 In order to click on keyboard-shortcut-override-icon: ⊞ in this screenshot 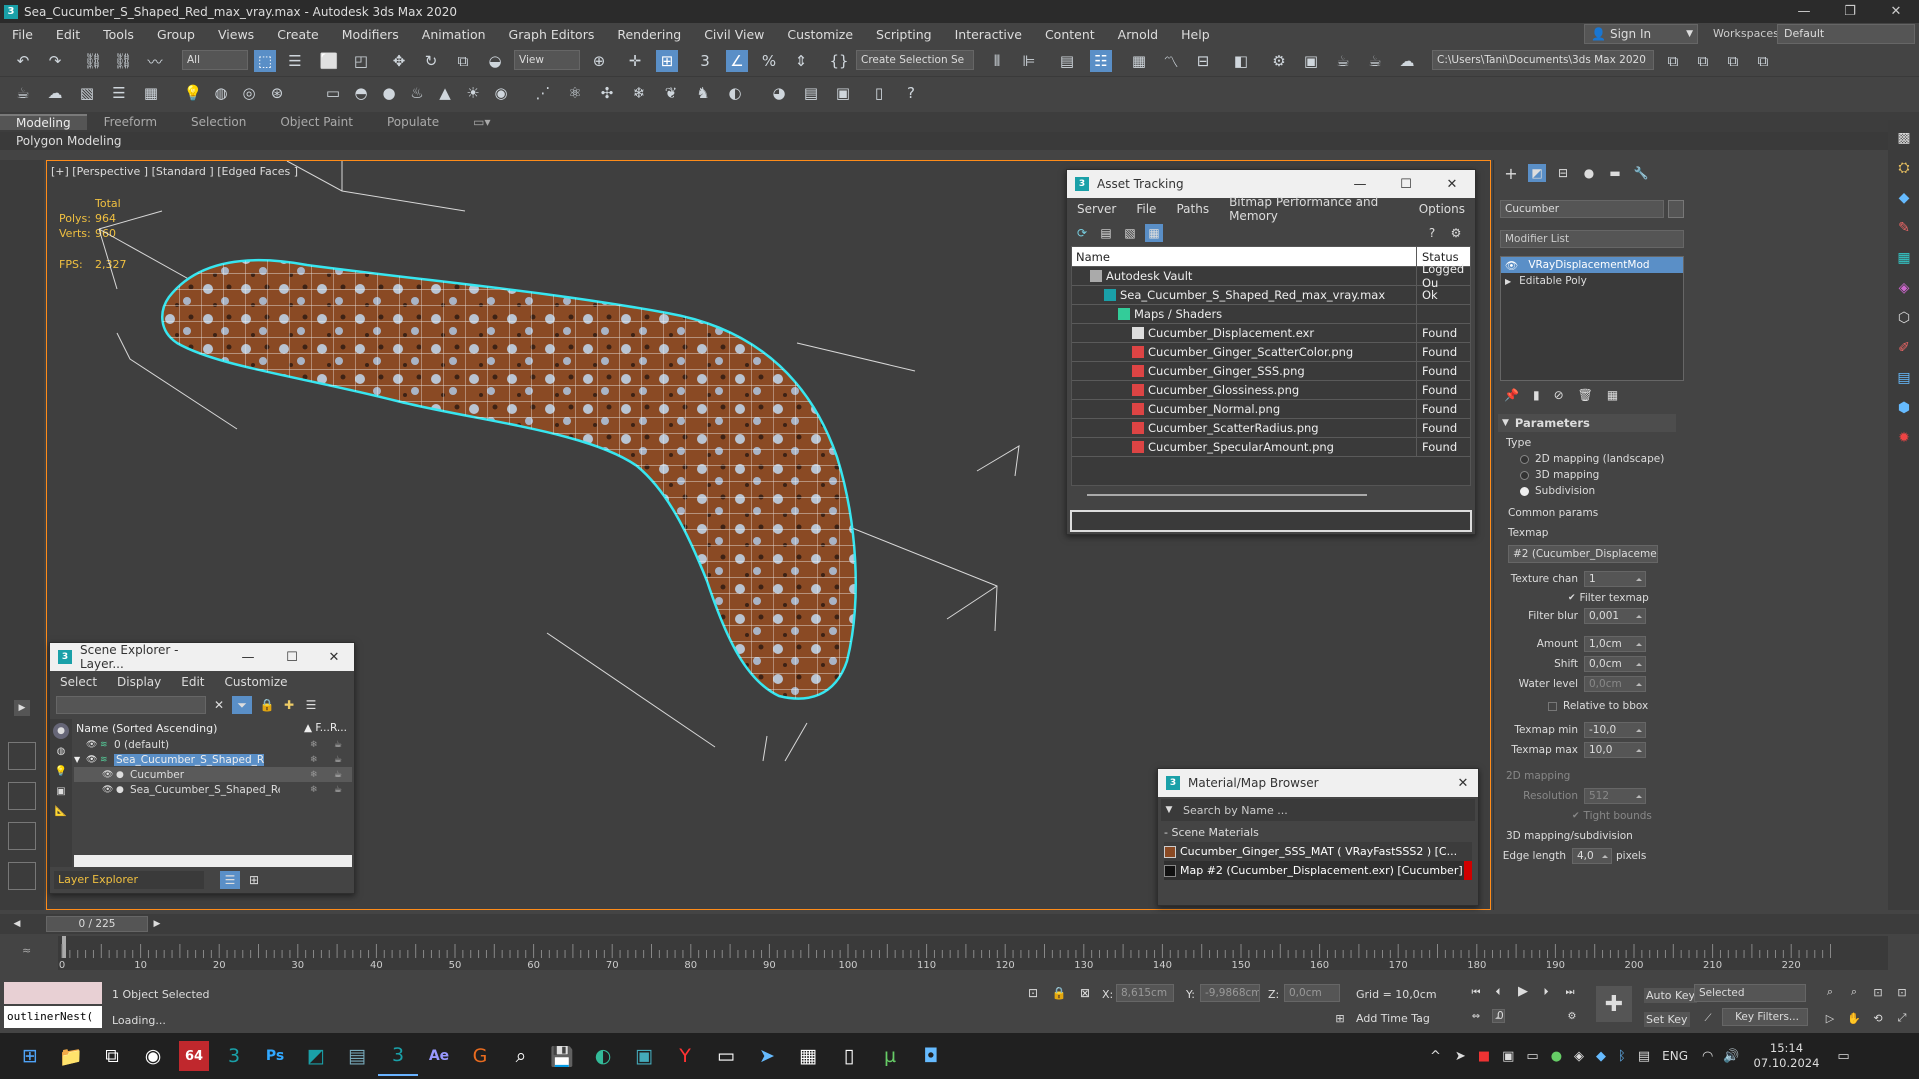, I will do `click(667, 61)`.